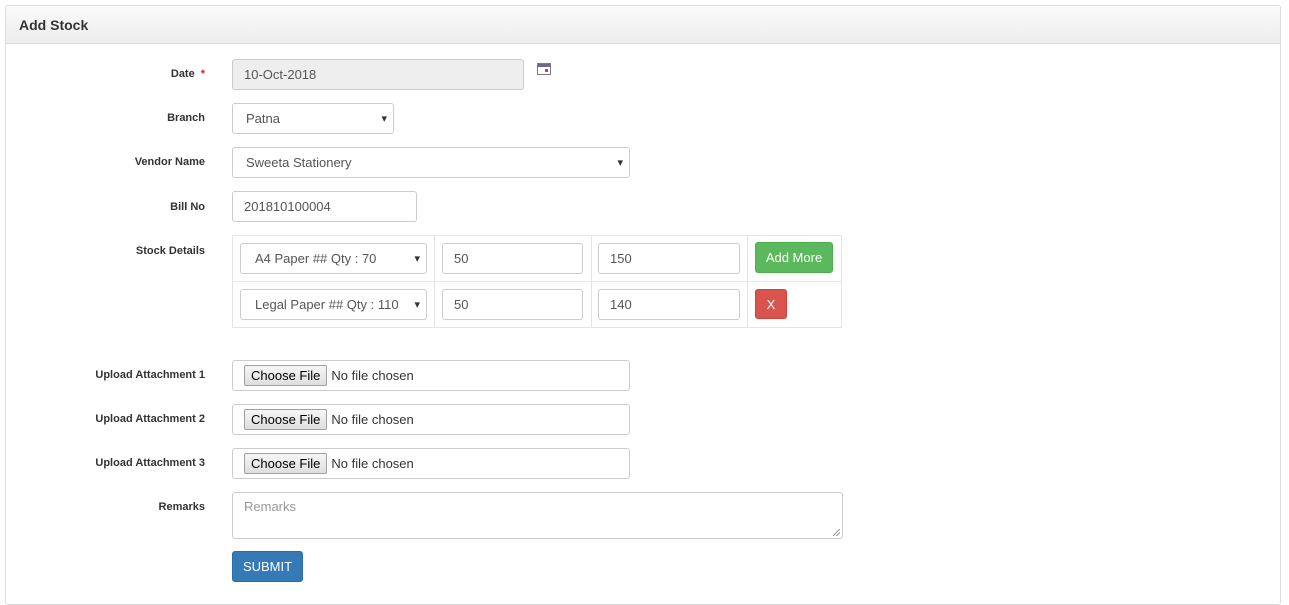  I want to click on bill-no-label: Bill No, so click(187, 207).